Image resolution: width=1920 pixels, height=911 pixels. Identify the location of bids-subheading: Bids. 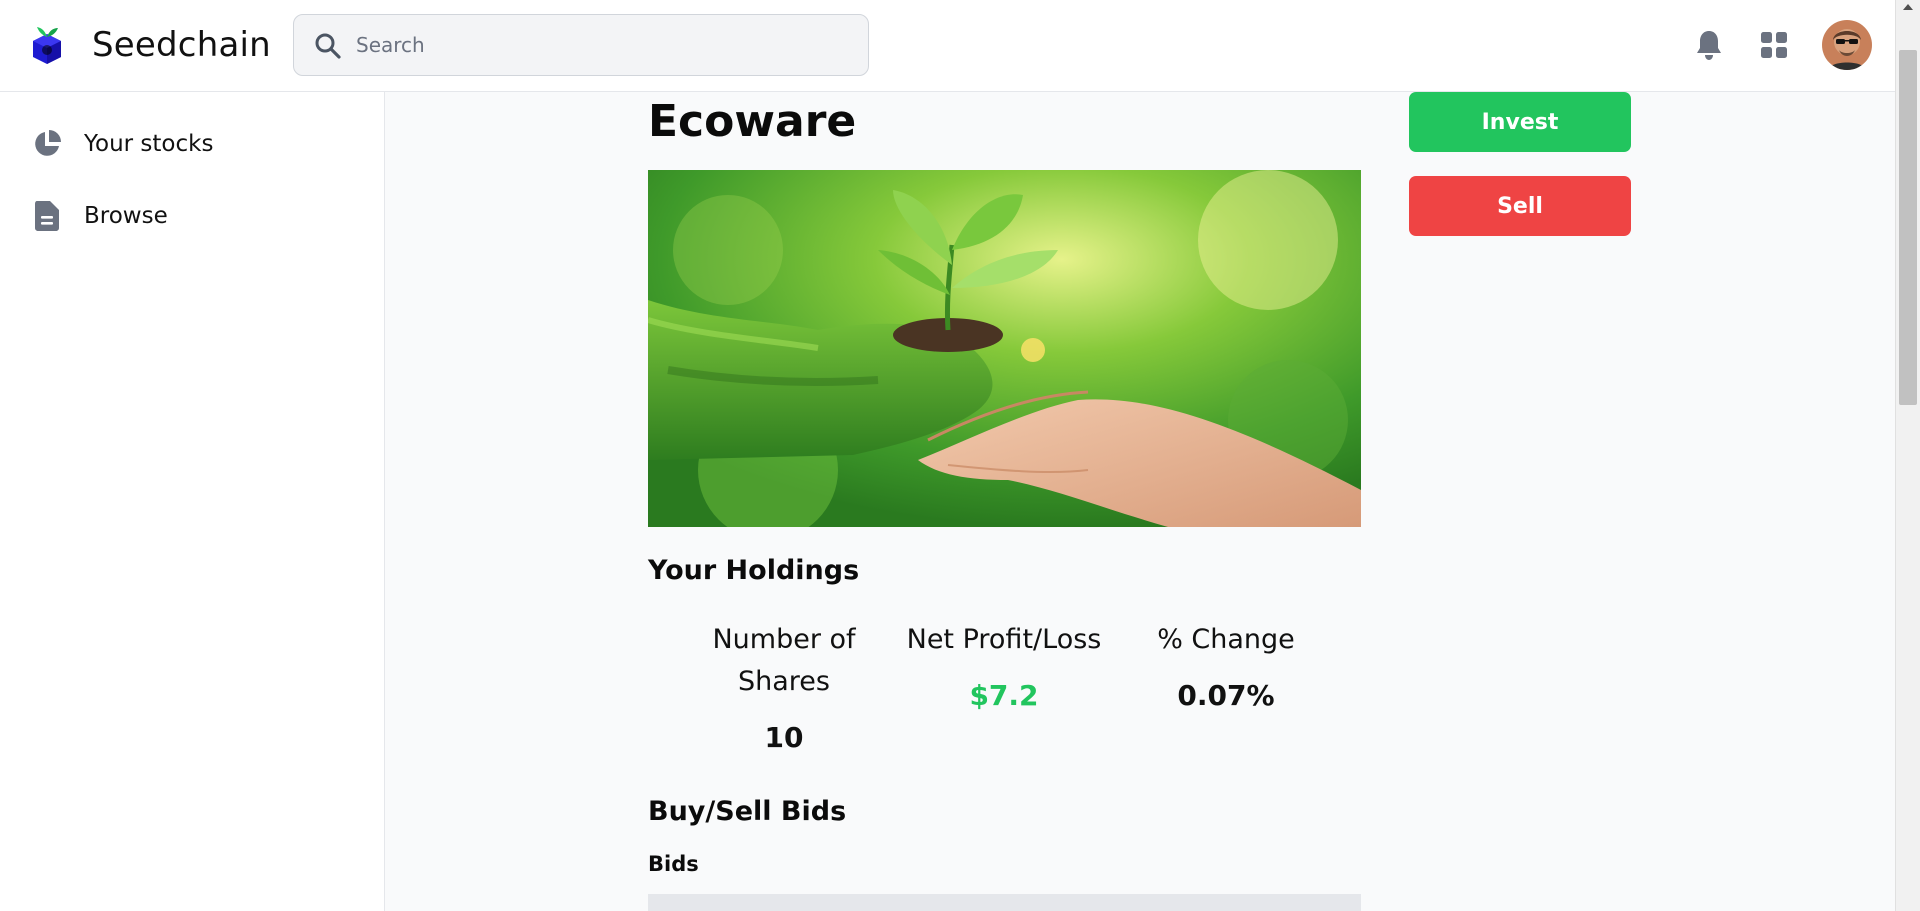
(673, 864).